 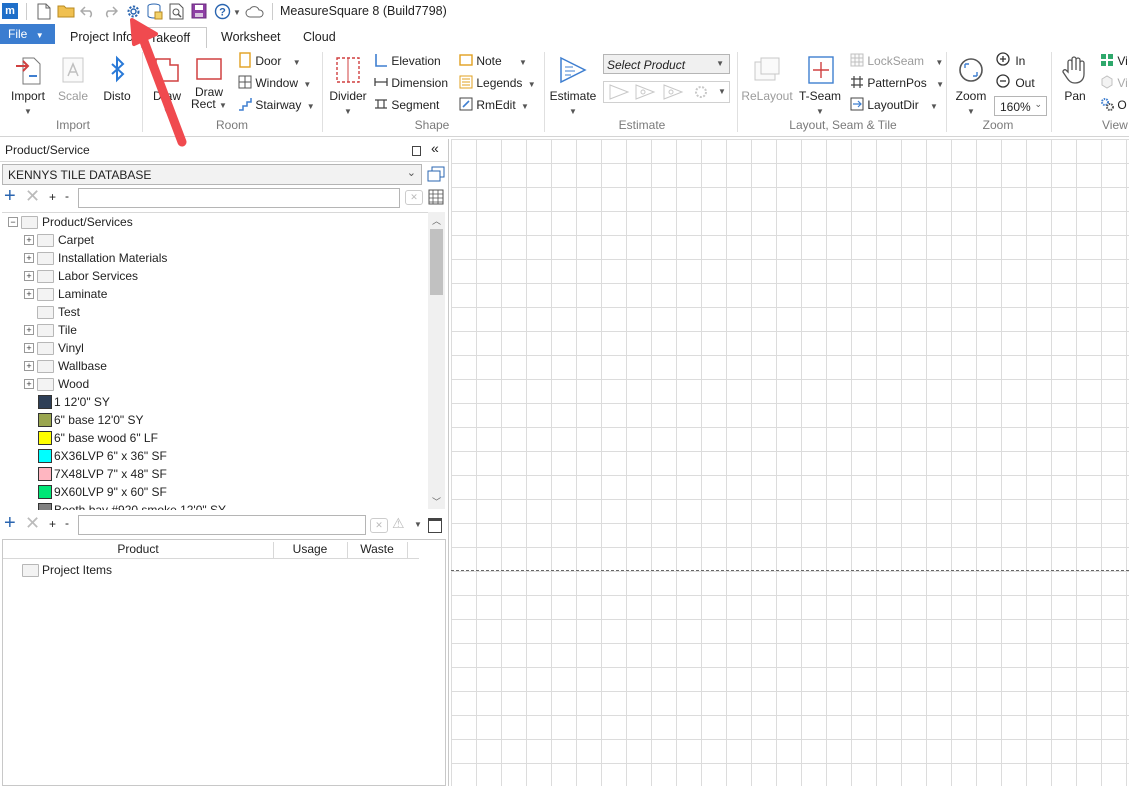 I want to click on collapse-panel-icon: «, so click(x=435, y=148).